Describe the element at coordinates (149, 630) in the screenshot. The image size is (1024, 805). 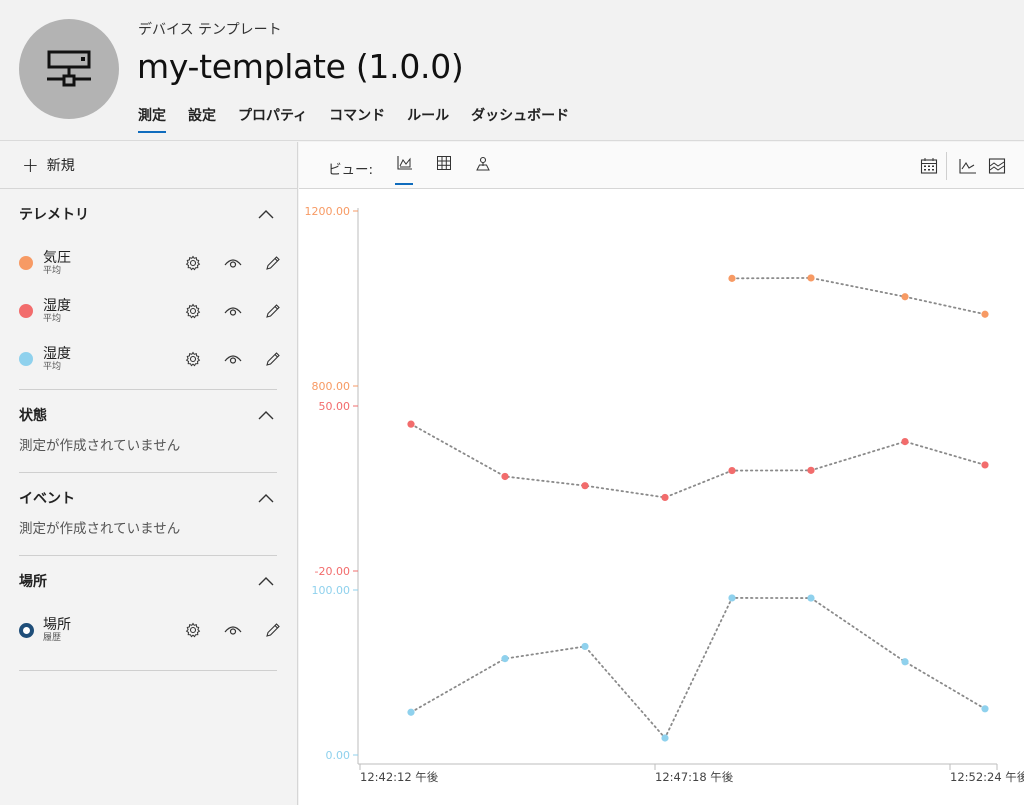
I see `list-item-location: 場所 履歴` at that location.